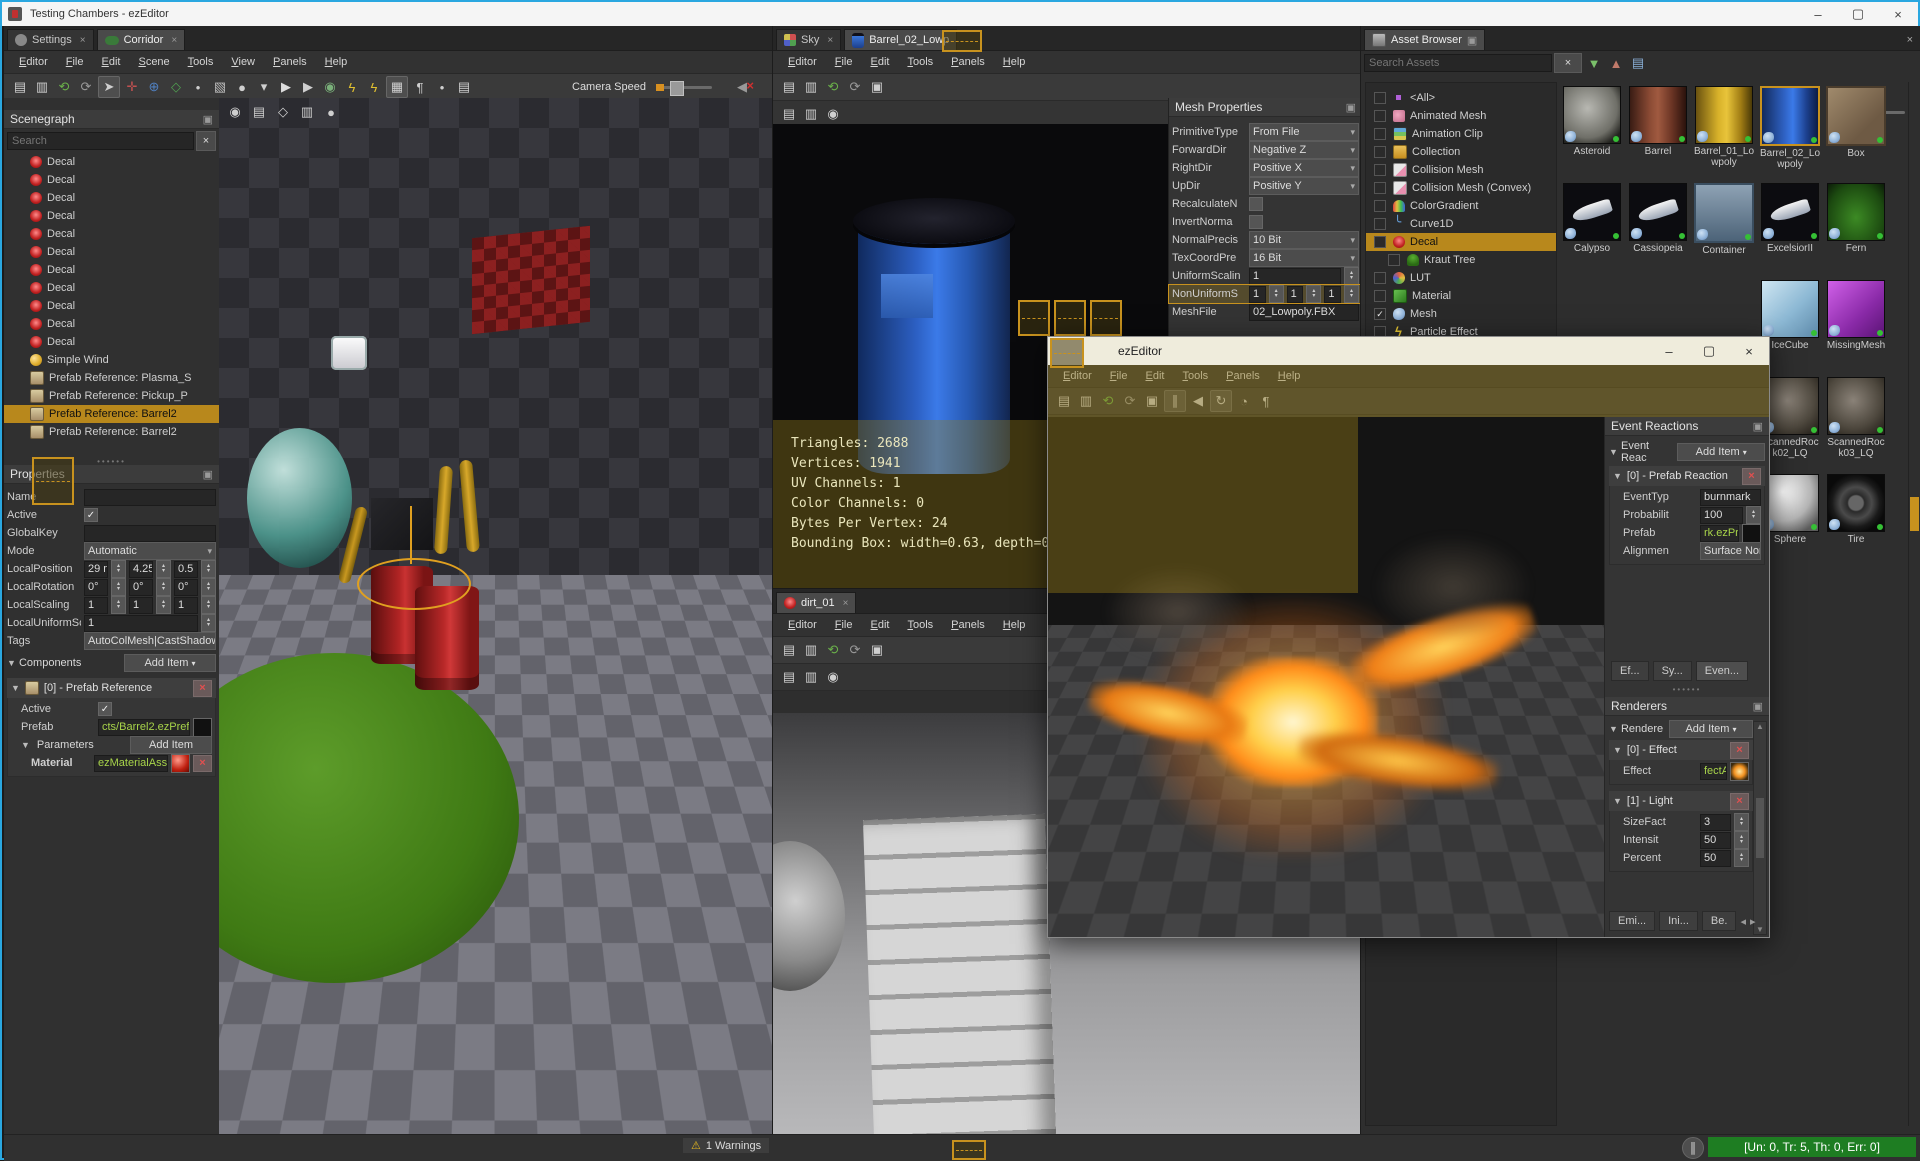  Describe the element at coordinates (202, 688) in the screenshot. I see `remove-component-icon: ×` at that location.